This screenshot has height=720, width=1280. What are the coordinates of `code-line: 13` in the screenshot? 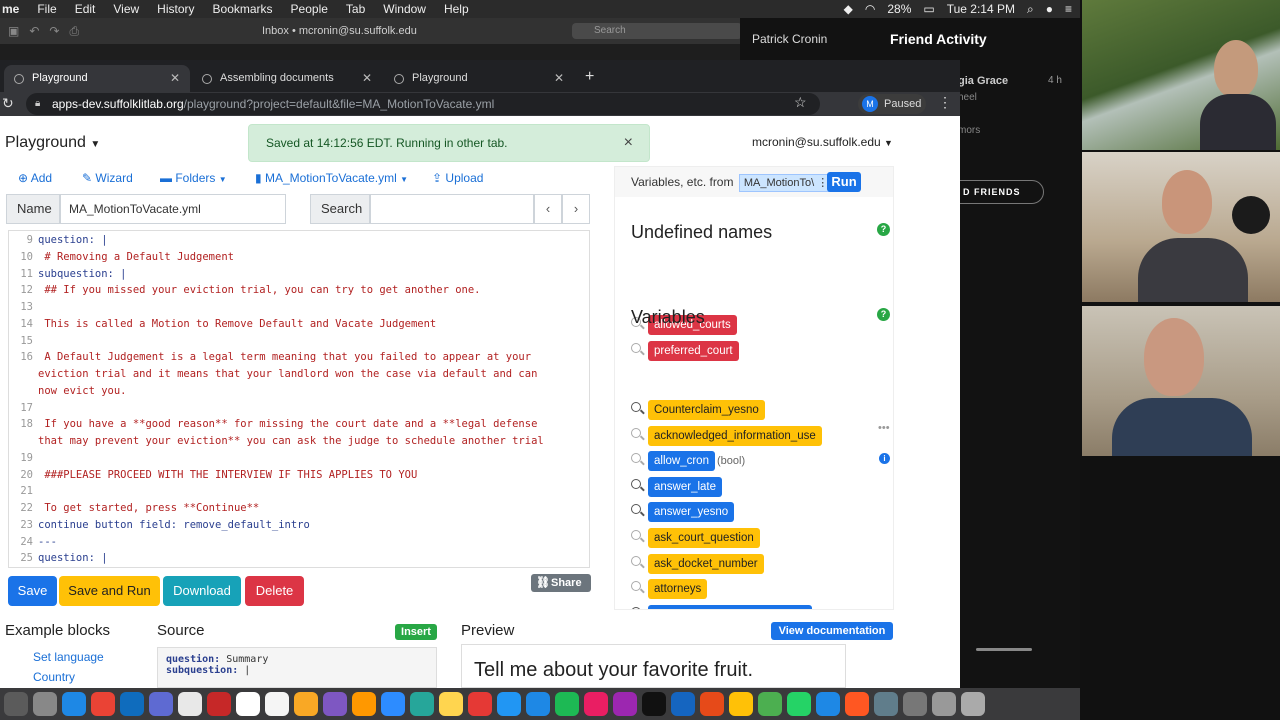 It's located at (299, 307).